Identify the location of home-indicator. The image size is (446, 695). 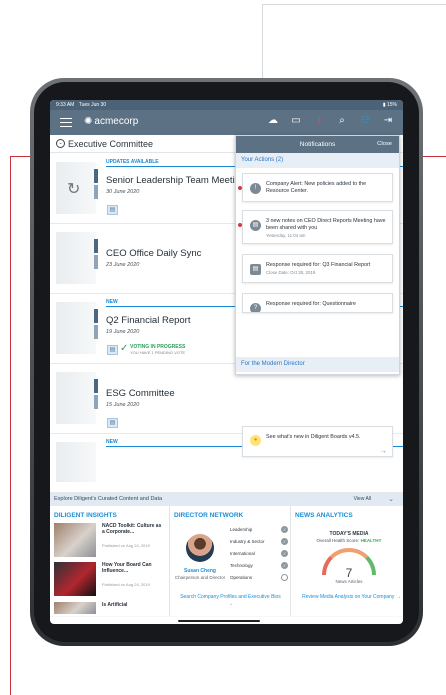
(219, 621).